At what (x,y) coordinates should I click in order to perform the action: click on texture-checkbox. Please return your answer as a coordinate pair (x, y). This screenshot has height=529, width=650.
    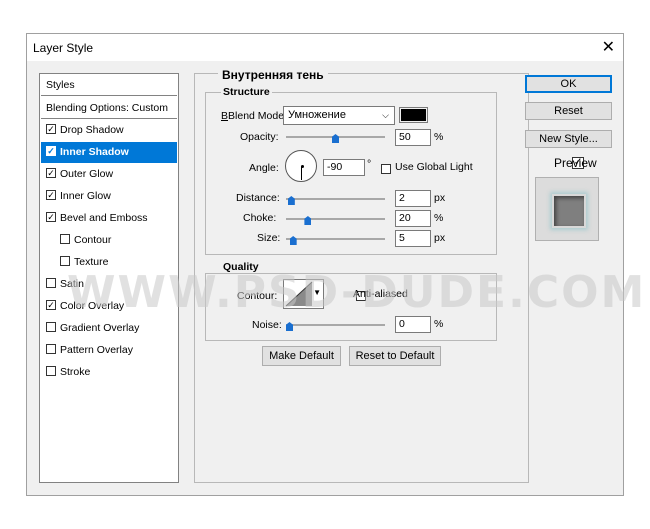
    Looking at the image, I should click on (65, 261).